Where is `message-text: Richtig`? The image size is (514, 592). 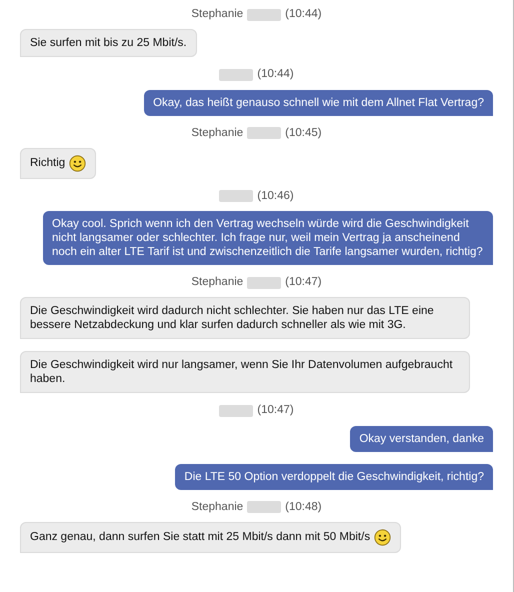 message-text: Richtig is located at coordinates (48, 163).